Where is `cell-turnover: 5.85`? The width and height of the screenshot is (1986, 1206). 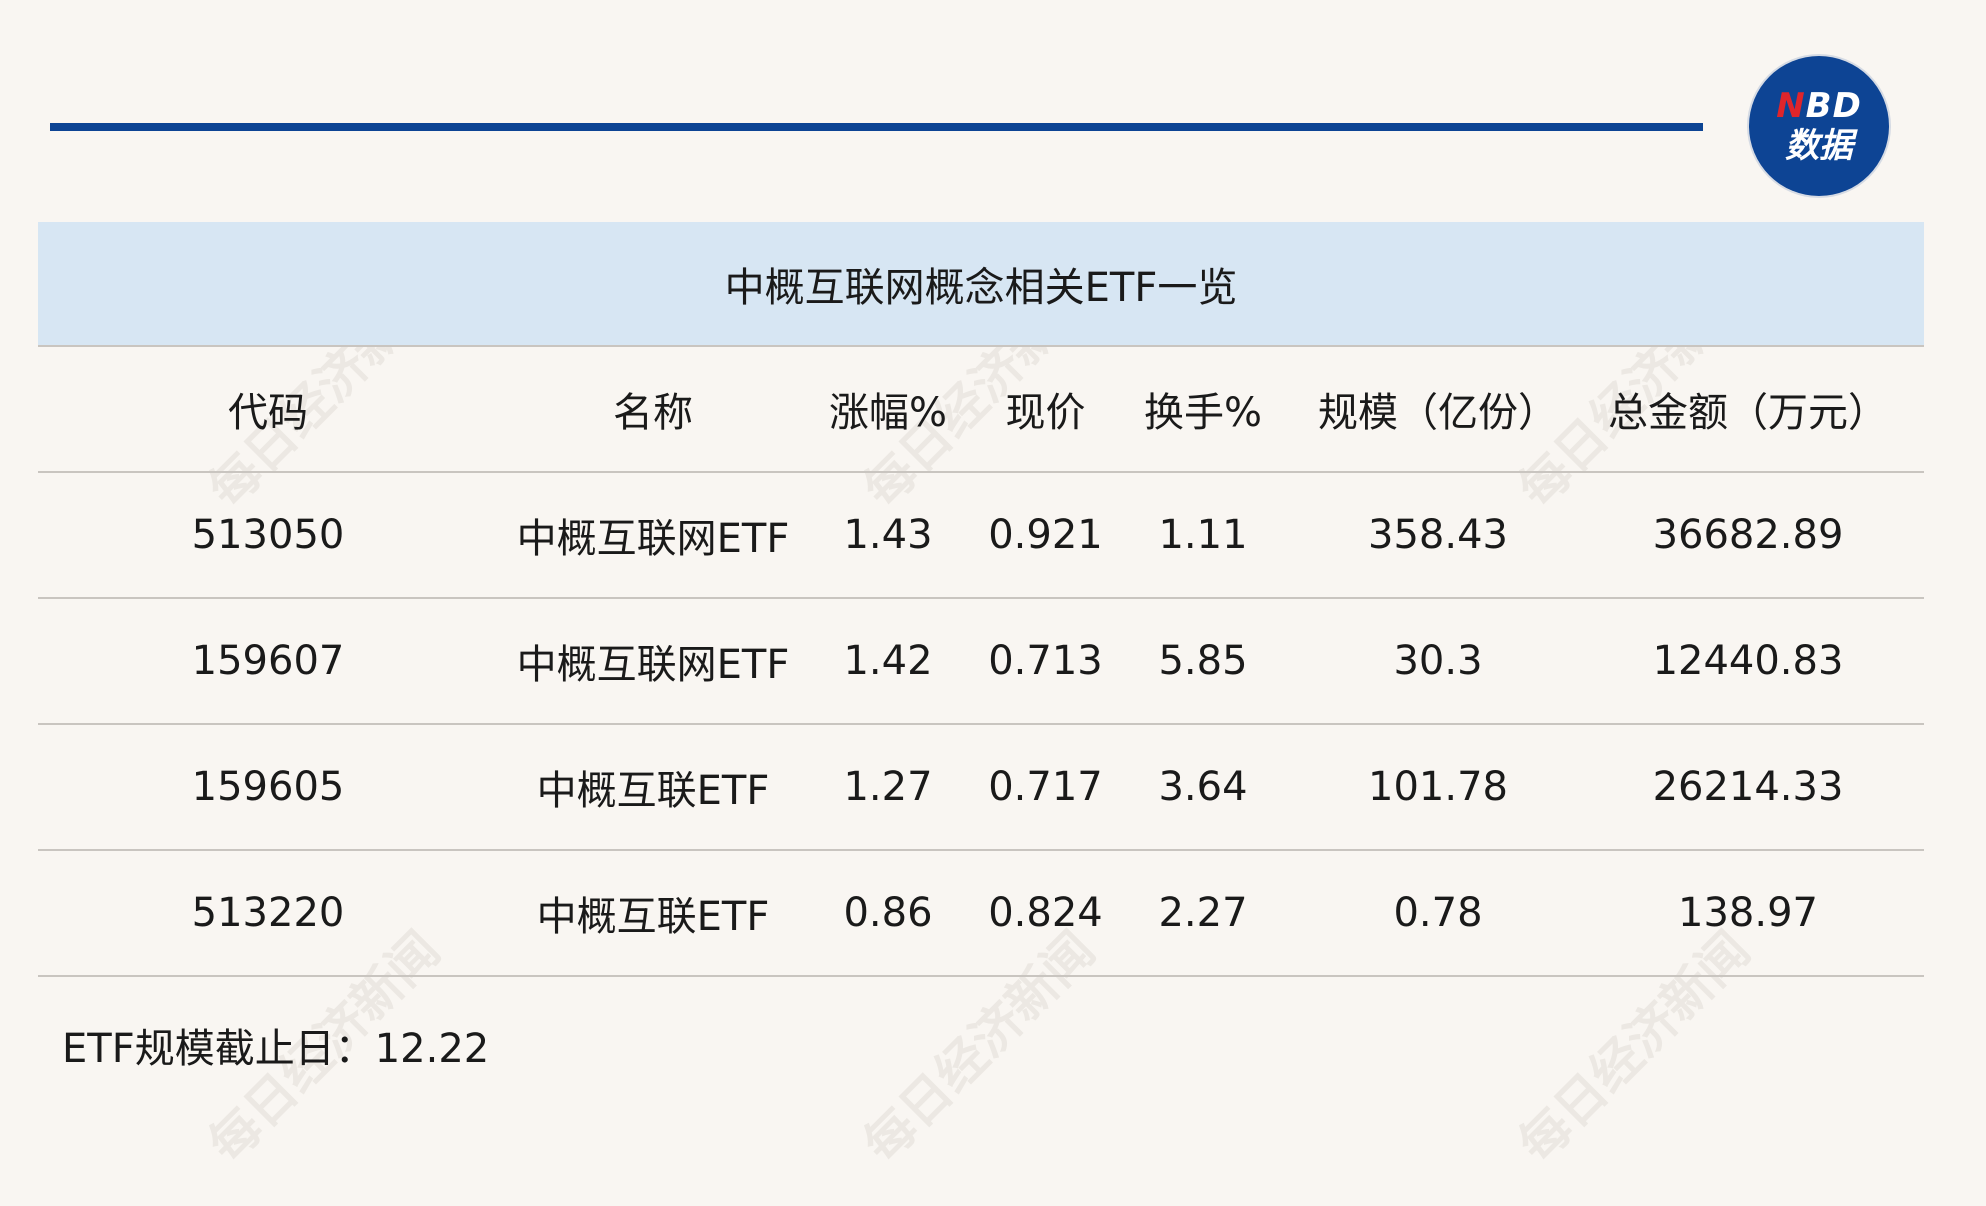 cell-turnover: 5.85 is located at coordinates (1203, 661).